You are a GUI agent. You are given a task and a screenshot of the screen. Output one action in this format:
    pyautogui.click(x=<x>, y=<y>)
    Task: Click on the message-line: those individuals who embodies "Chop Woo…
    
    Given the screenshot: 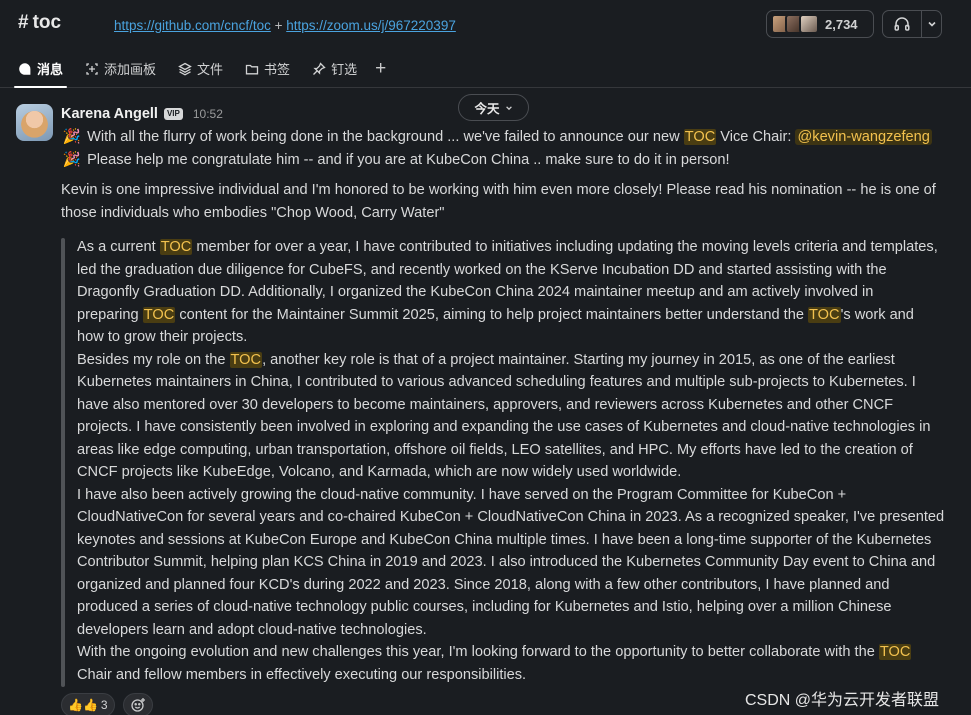 What is the action you would take?
    pyautogui.click(x=253, y=213)
    